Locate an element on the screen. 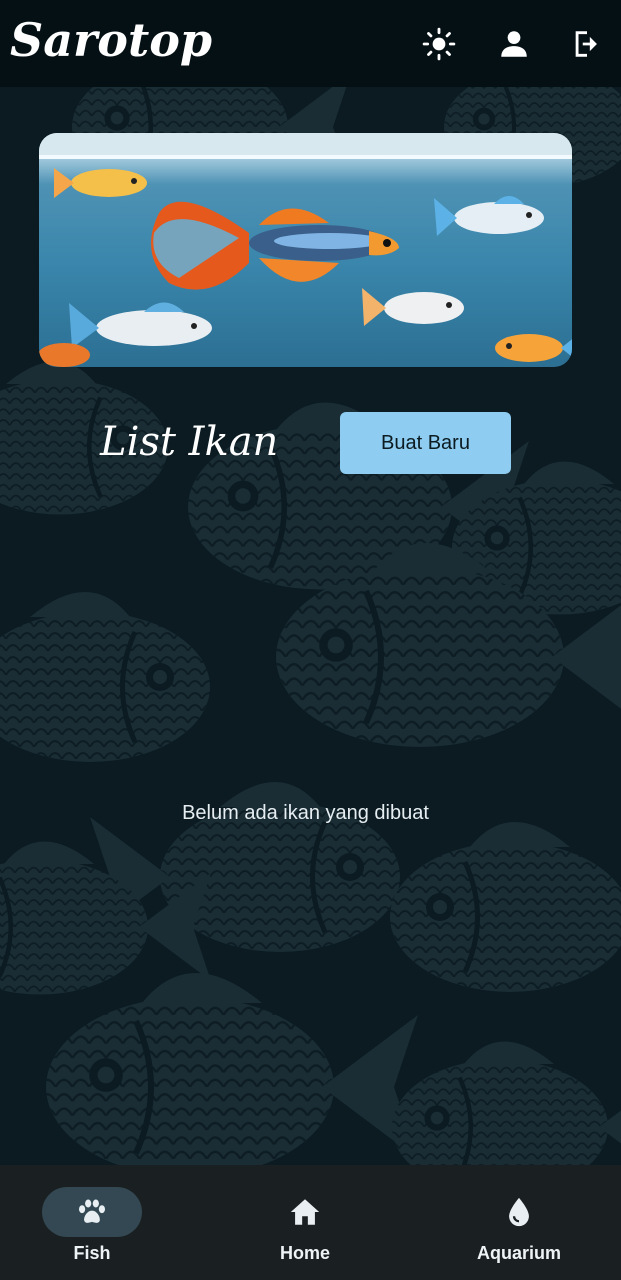 The image size is (621, 1280). sun-icon is located at coordinates (439, 44).